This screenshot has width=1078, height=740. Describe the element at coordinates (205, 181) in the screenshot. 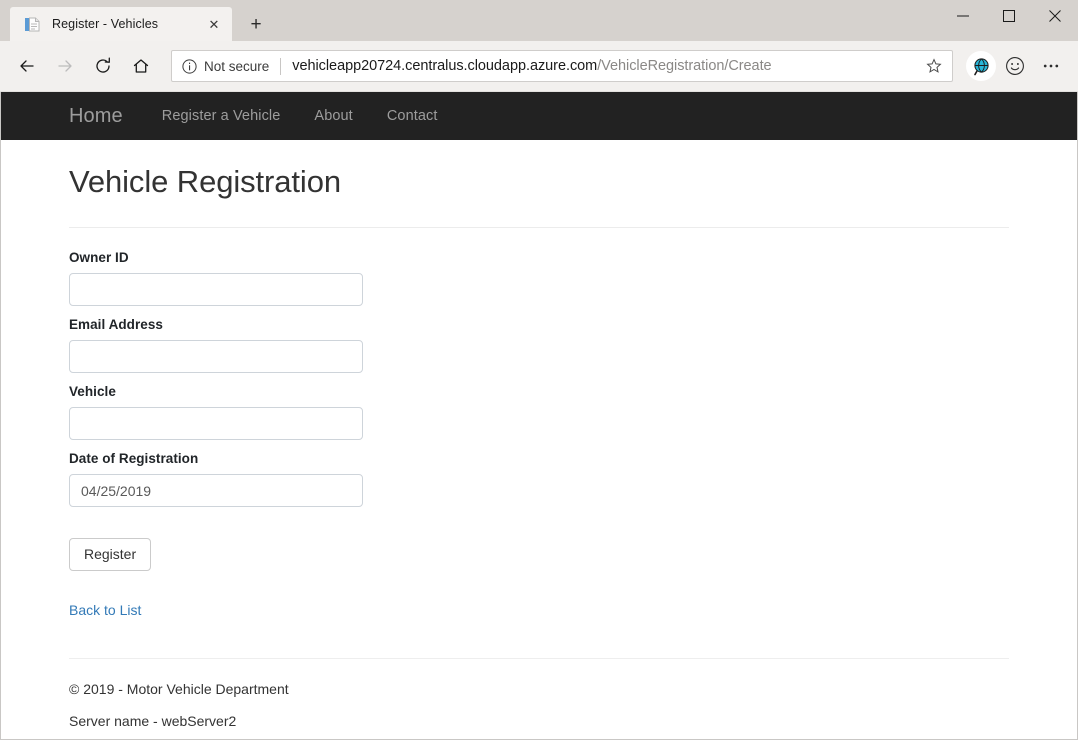

I see `page-title: Vehicle Registration` at that location.